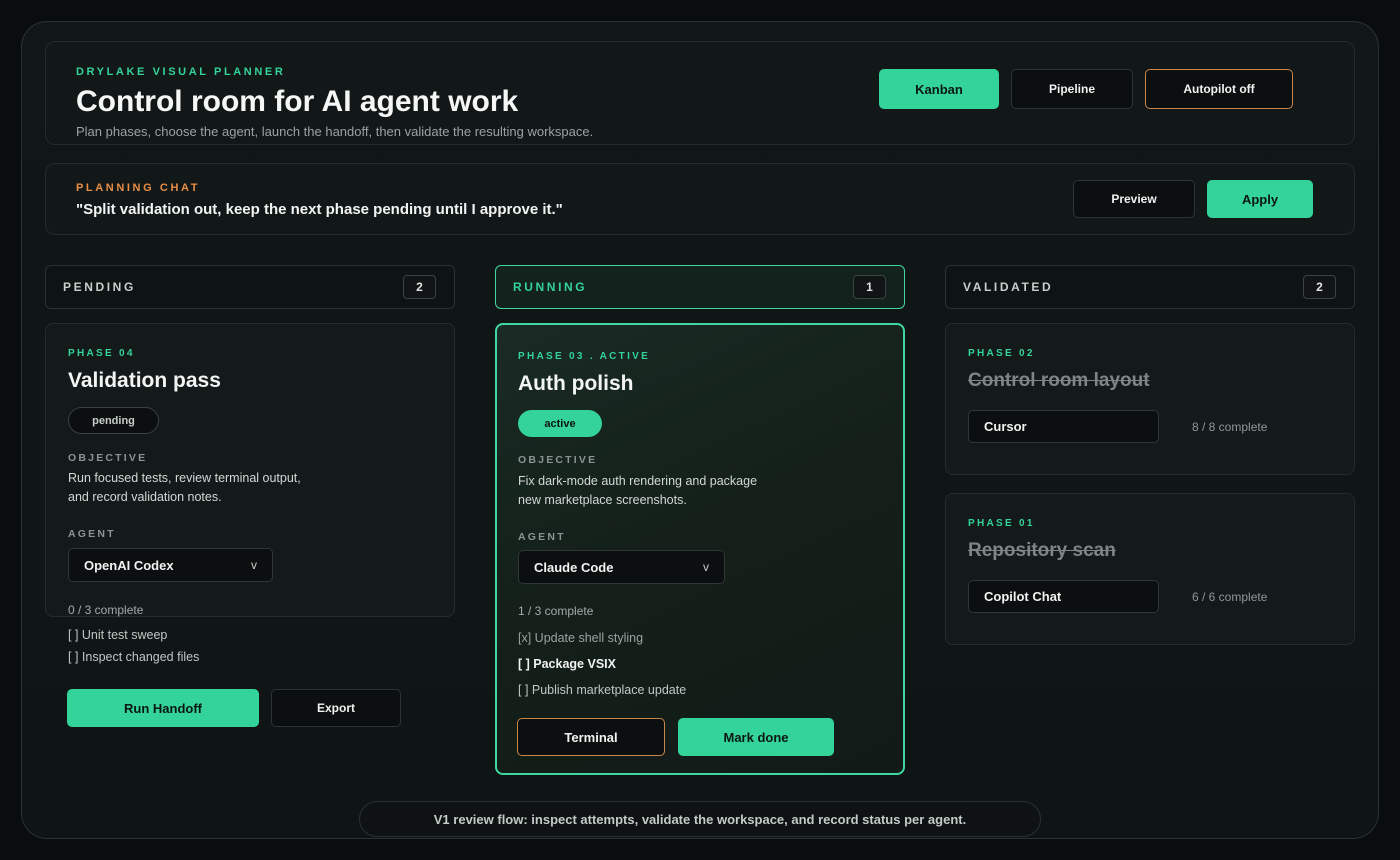 This screenshot has height=860, width=1400. What do you see at coordinates (336, 708) in the screenshot?
I see `export-button: Export` at bounding box center [336, 708].